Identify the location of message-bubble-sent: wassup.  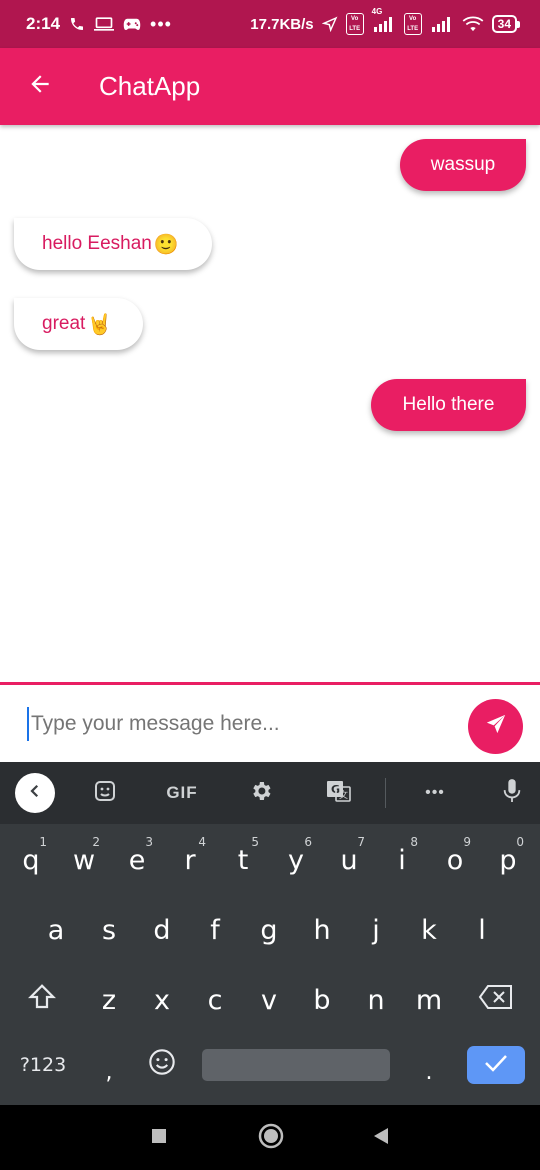
(463, 165).